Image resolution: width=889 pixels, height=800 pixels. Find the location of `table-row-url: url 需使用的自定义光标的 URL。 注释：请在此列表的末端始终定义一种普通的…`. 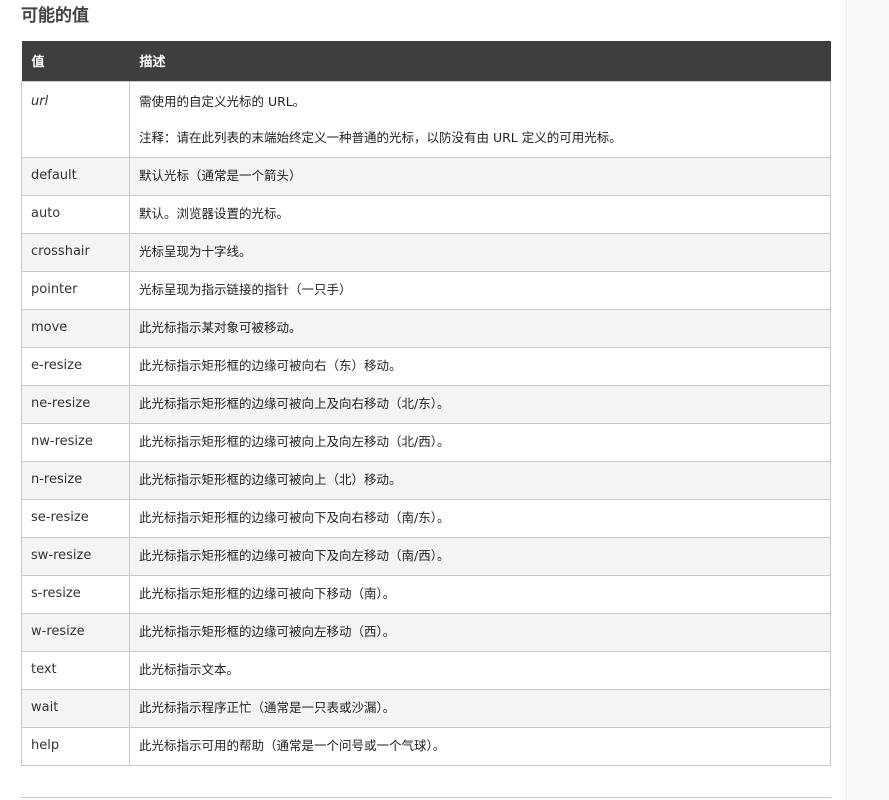

table-row-url: url 需使用的自定义光标的 URL。 注释：请在此列表的末端始终定义一种普通的… is located at coordinates (426, 119).